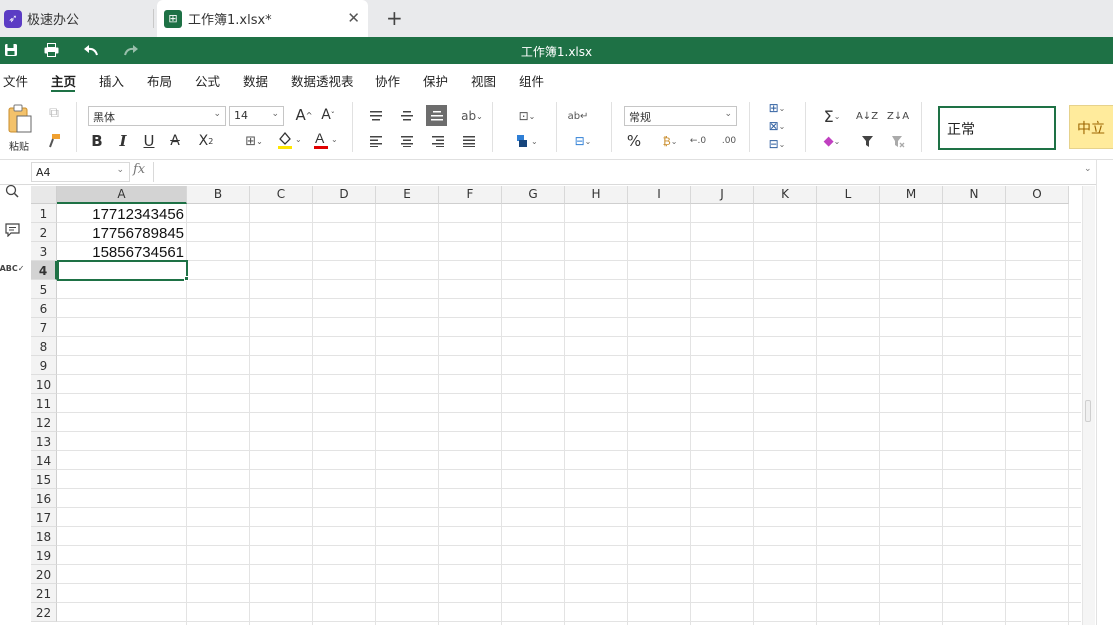  What do you see at coordinates (472, 116) in the screenshot?
I see `text-orientation-icon: ab ⌄` at bounding box center [472, 116].